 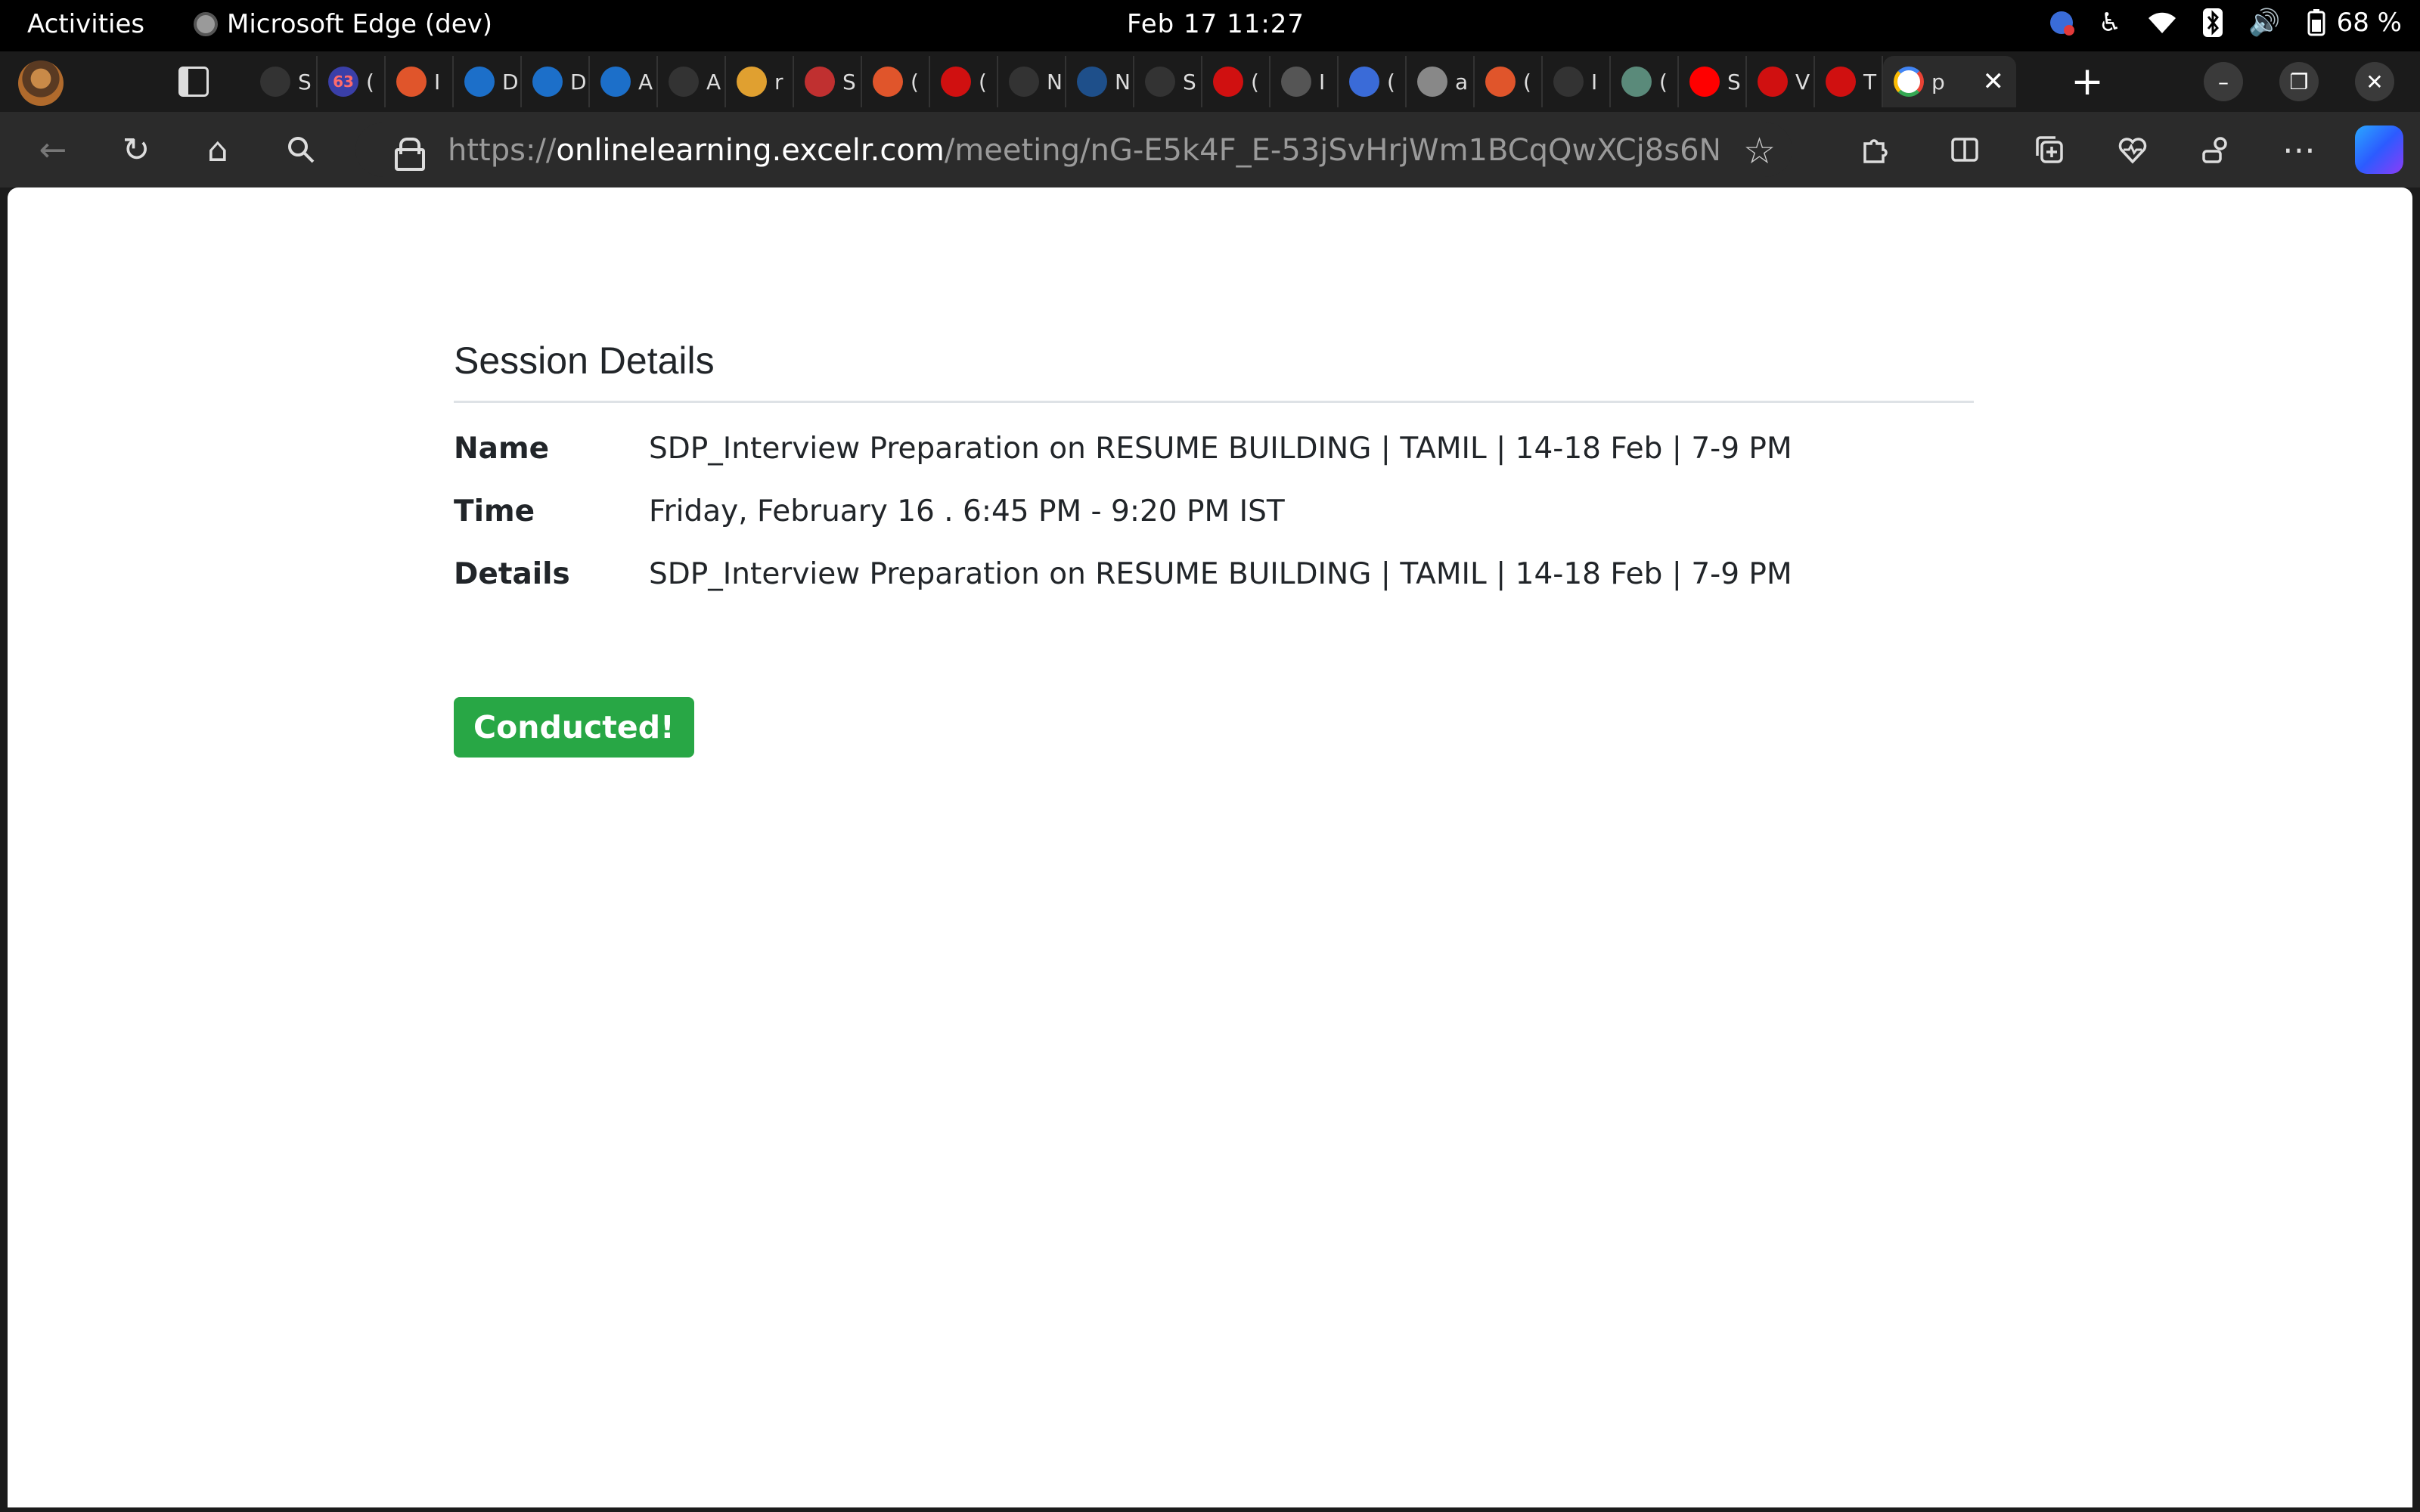 I want to click on tab-title: N, so click(x=1055, y=81).